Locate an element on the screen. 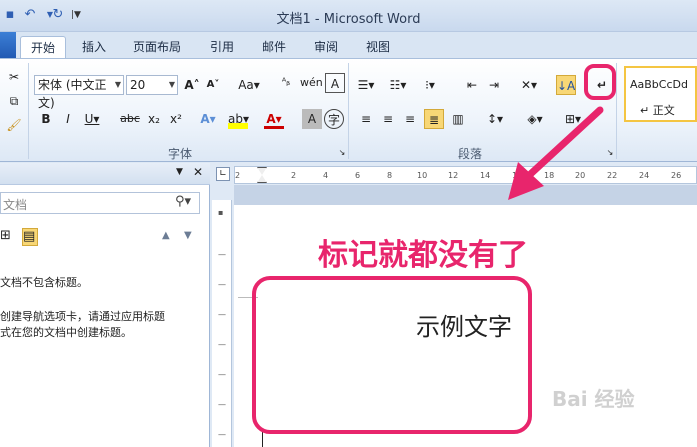  tab-references: 引用 is located at coordinates (222, 47).